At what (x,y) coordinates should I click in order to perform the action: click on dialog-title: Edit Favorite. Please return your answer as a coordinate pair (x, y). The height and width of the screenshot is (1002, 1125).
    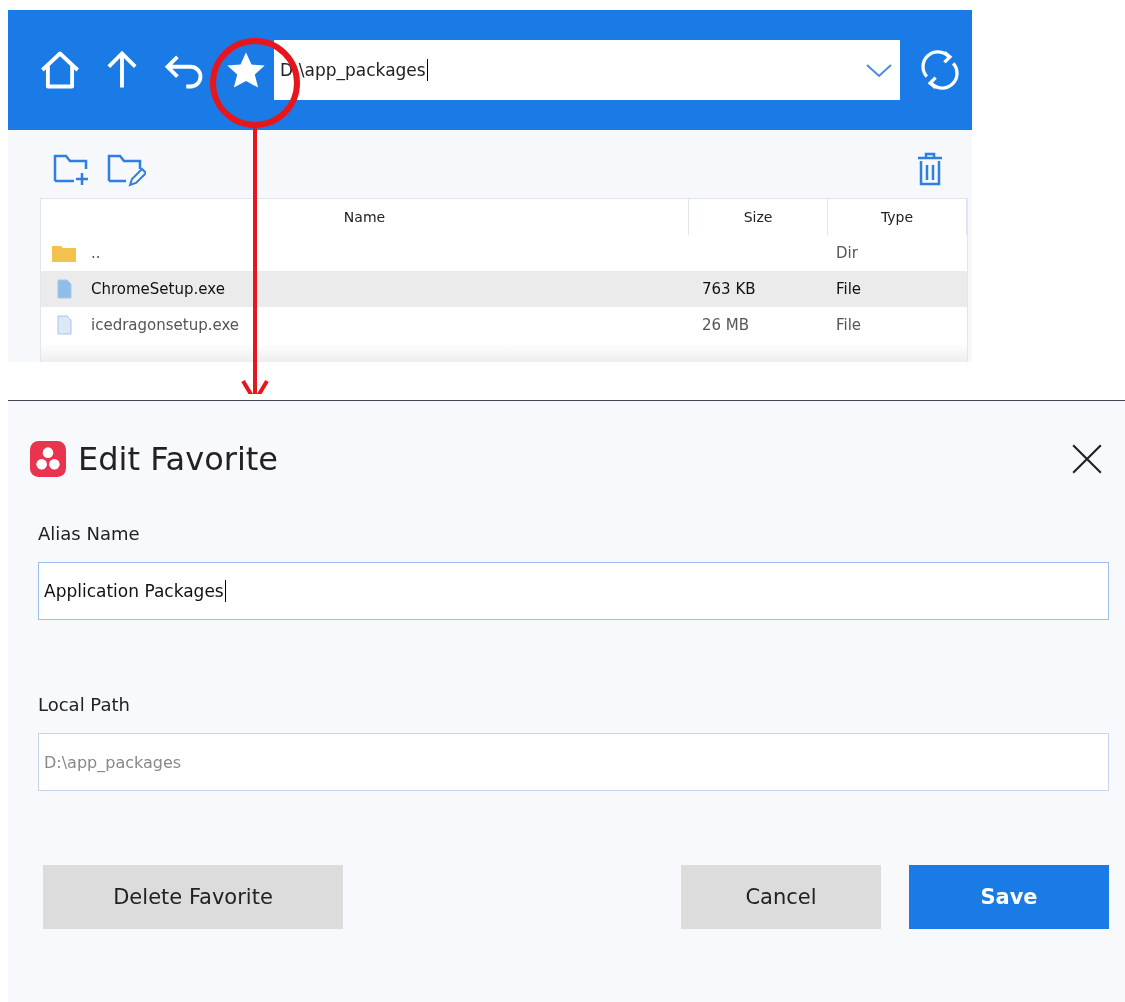
    Looking at the image, I should click on (178, 459).